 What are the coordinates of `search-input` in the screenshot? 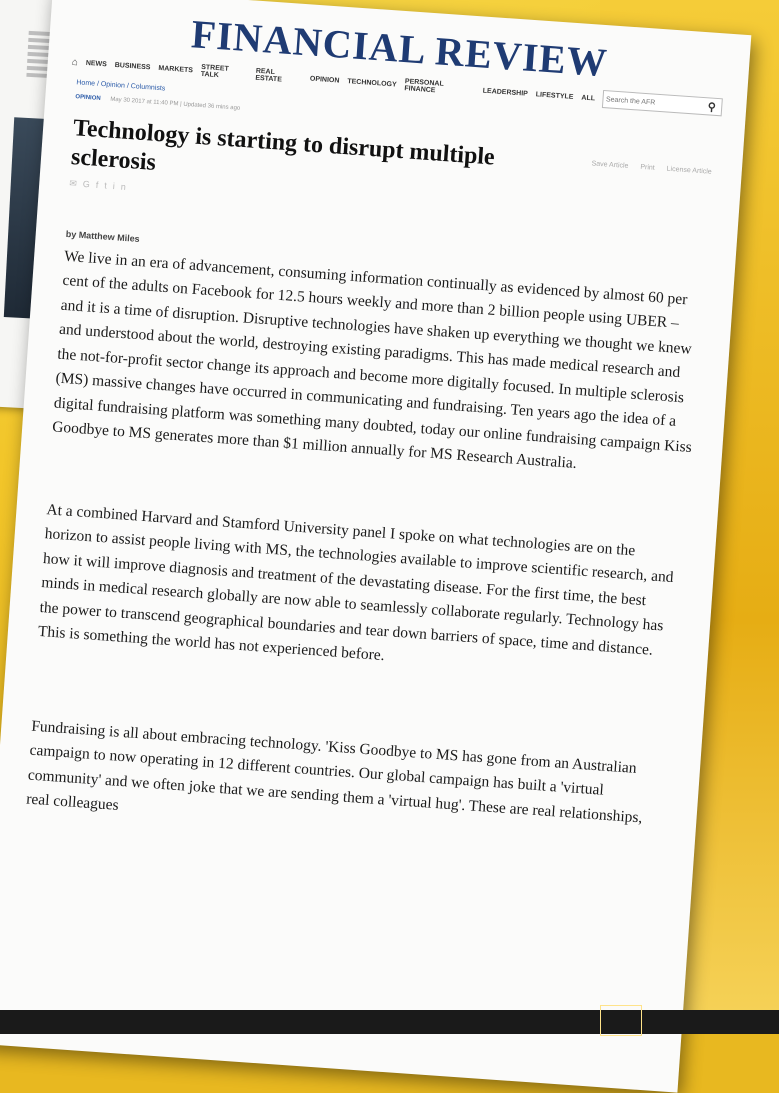 It's located at (656, 102).